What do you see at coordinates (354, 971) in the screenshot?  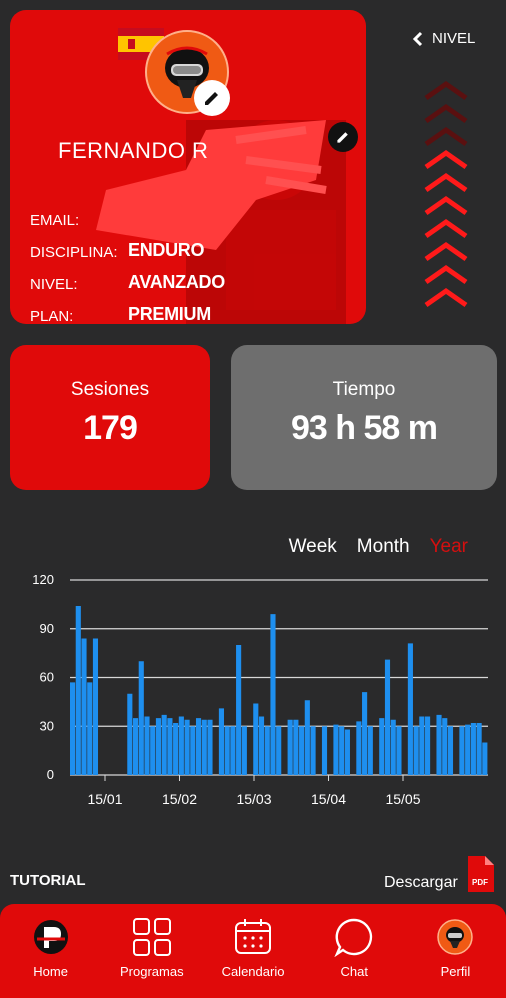 I see `nav-chat-label: Chat` at bounding box center [354, 971].